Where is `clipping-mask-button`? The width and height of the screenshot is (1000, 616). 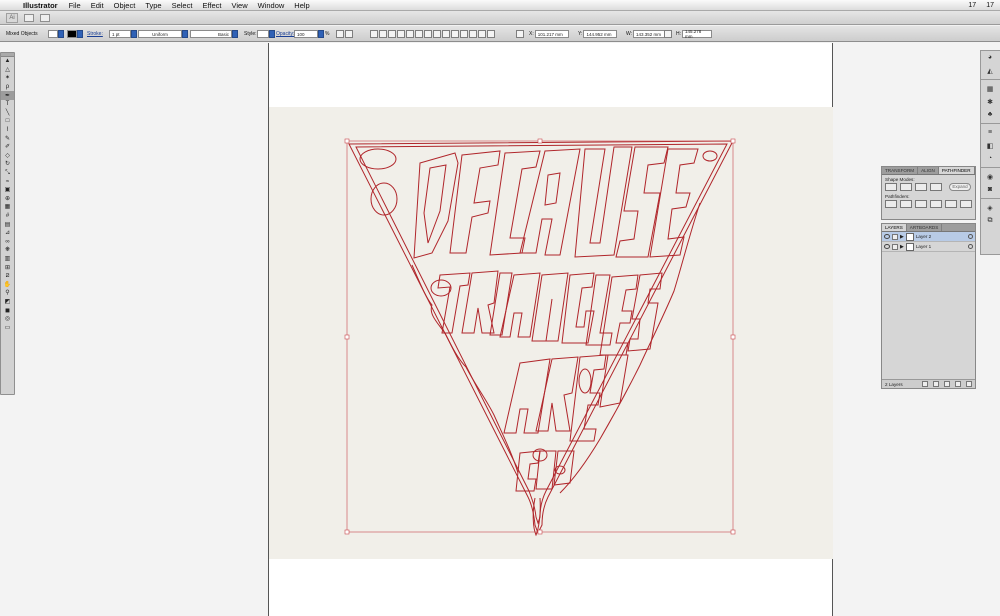
clipping-mask-button is located at coordinates (935, 384).